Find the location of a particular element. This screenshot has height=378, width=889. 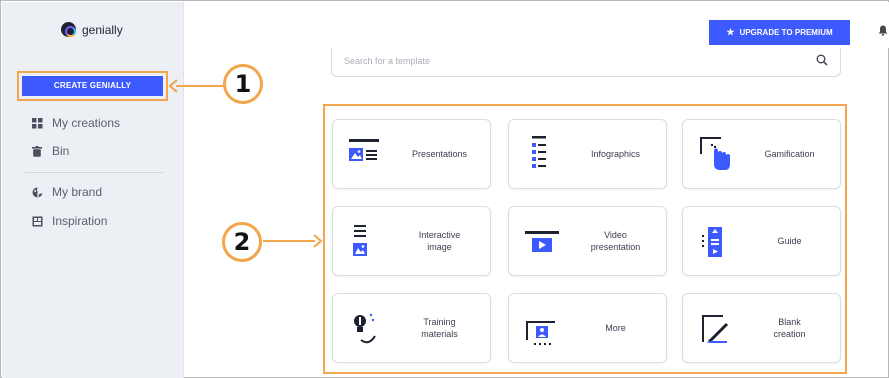

card-label: More is located at coordinates (615, 328).